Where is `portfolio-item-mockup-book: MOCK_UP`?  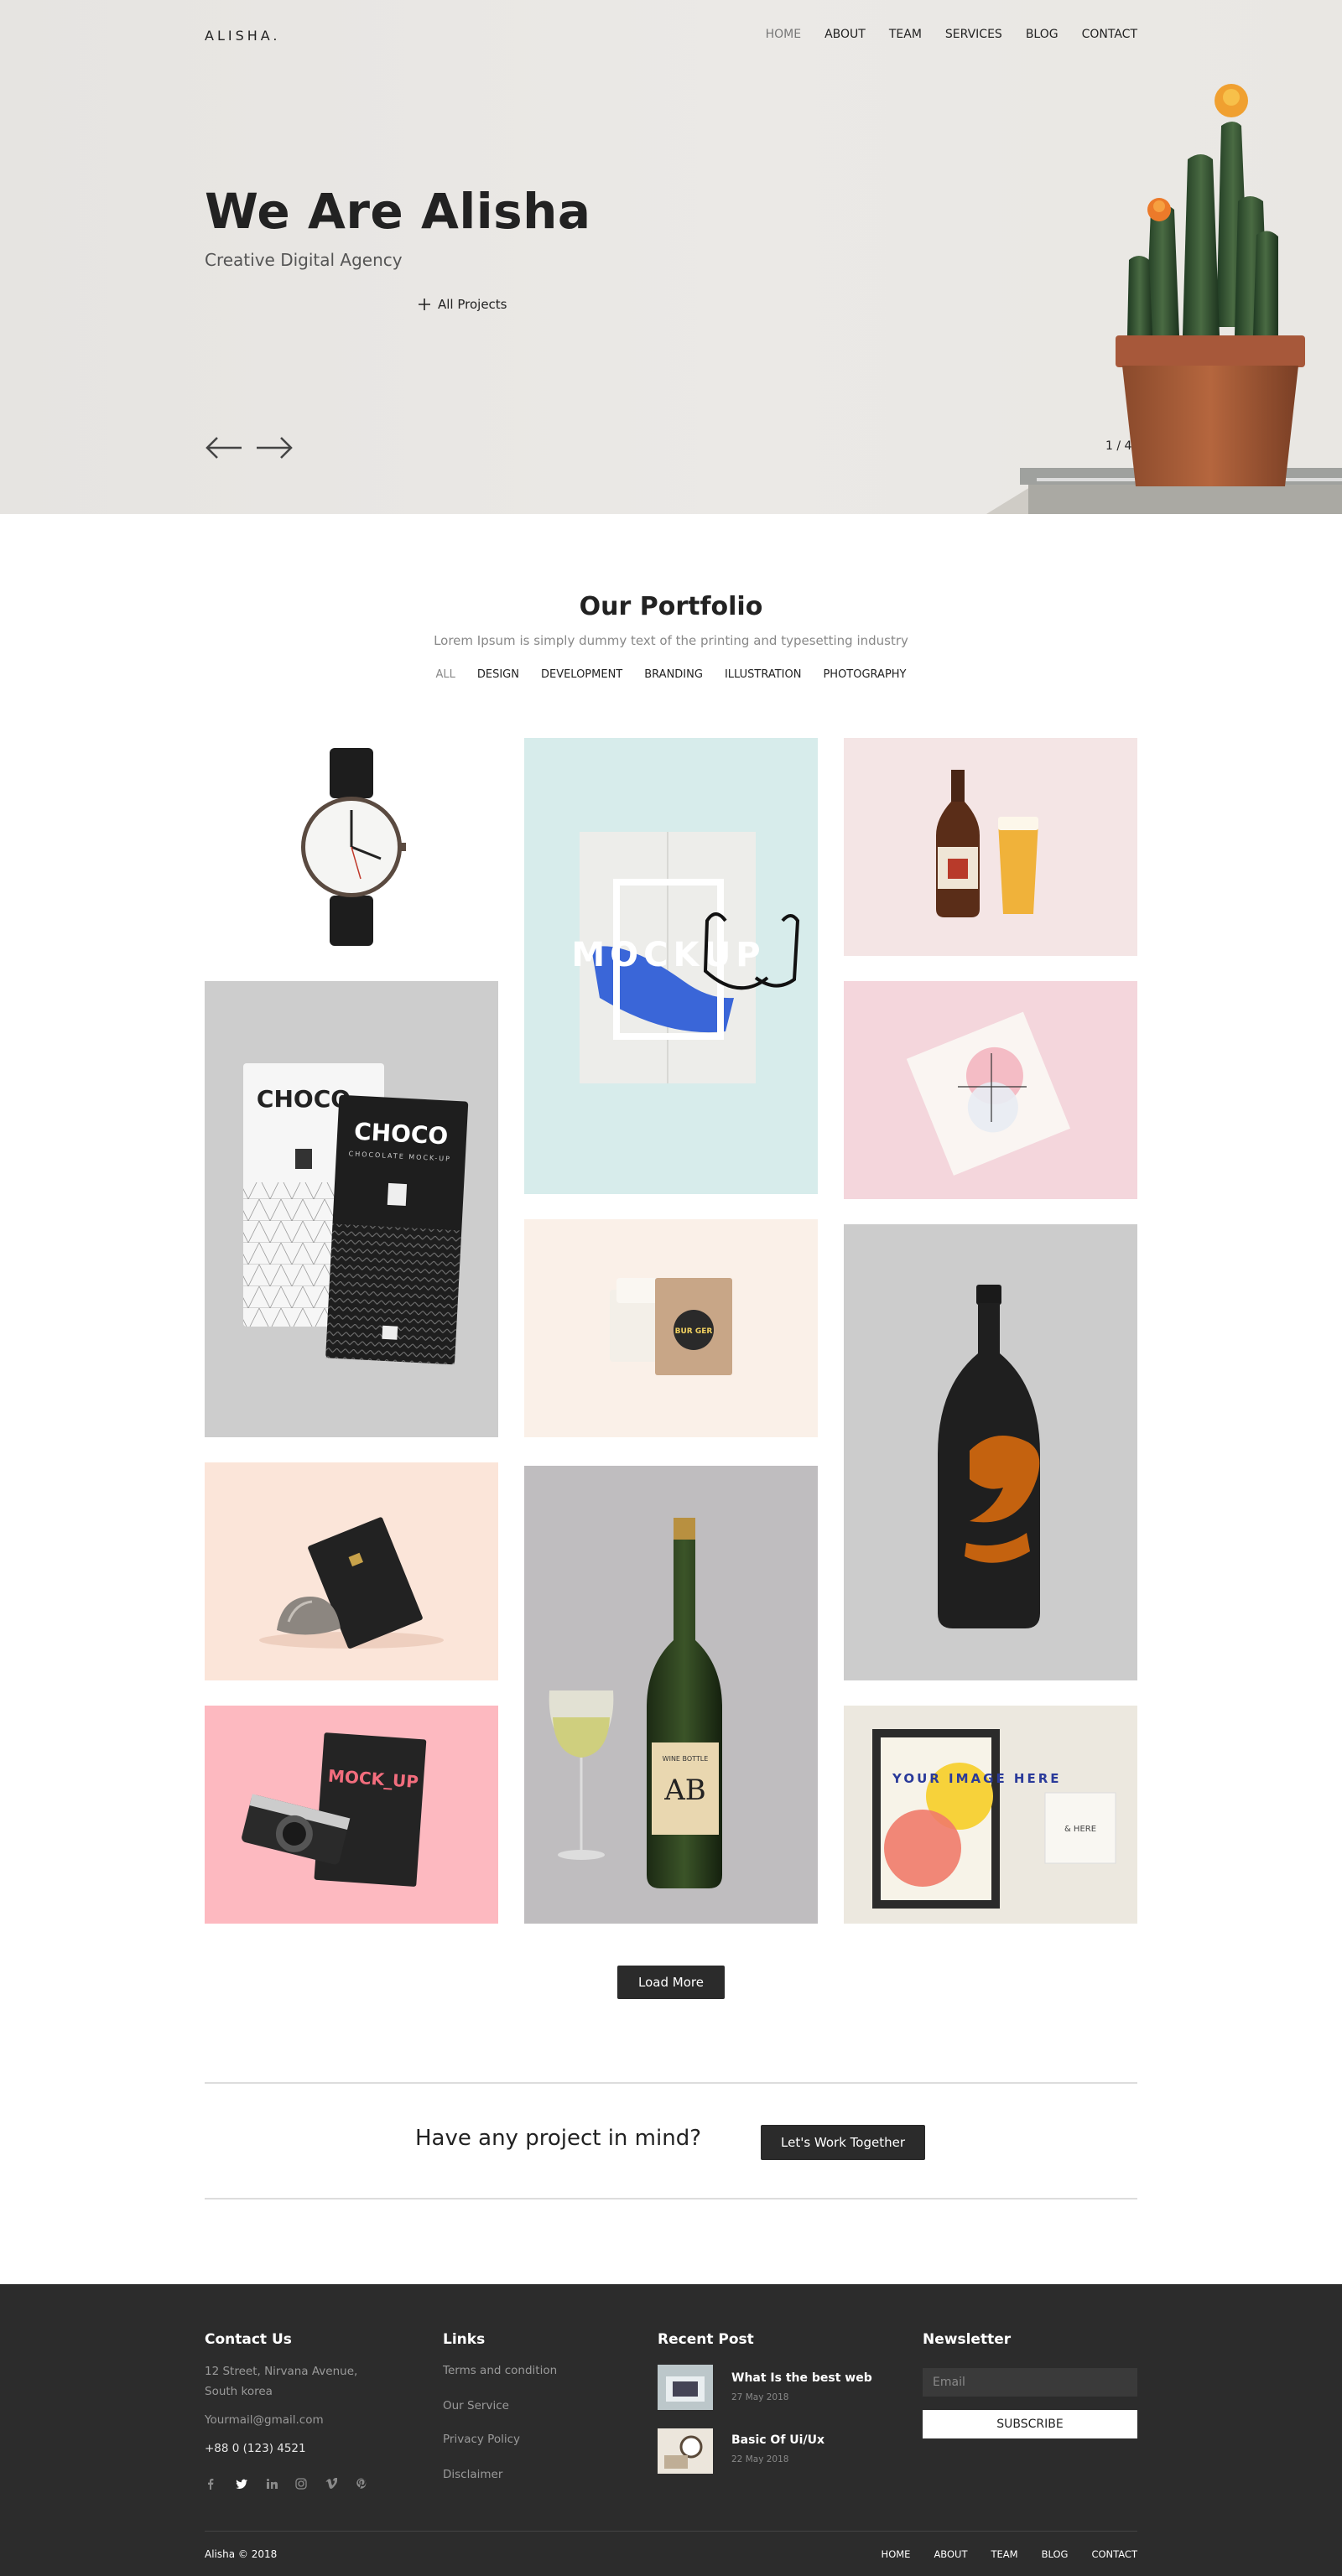 portfolio-item-mockup-book: MOCK_UP is located at coordinates (351, 1815).